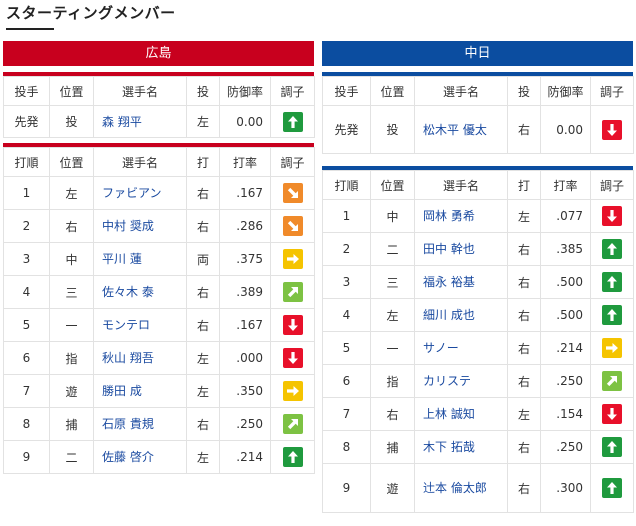  What do you see at coordinates (392, 348) in the screenshot?
I see `batter-position: 一` at bounding box center [392, 348].